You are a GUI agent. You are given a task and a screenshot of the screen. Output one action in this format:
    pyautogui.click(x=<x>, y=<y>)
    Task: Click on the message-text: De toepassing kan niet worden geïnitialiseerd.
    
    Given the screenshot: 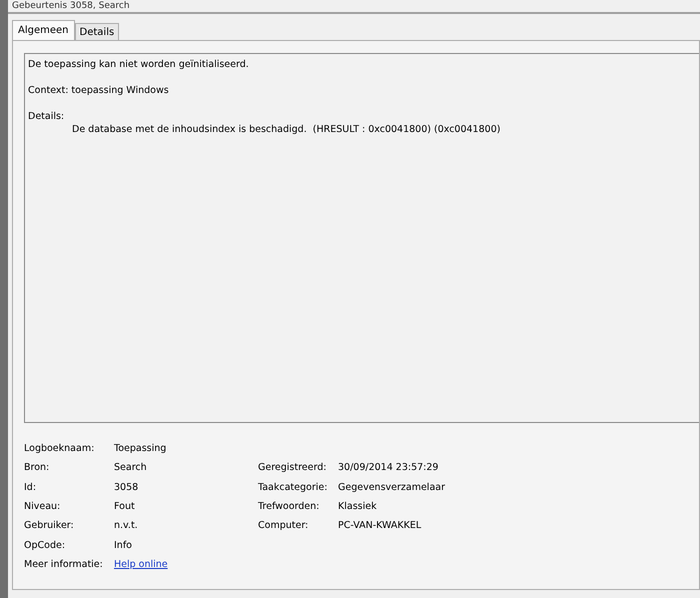 What is the action you would take?
    pyautogui.click(x=139, y=64)
    